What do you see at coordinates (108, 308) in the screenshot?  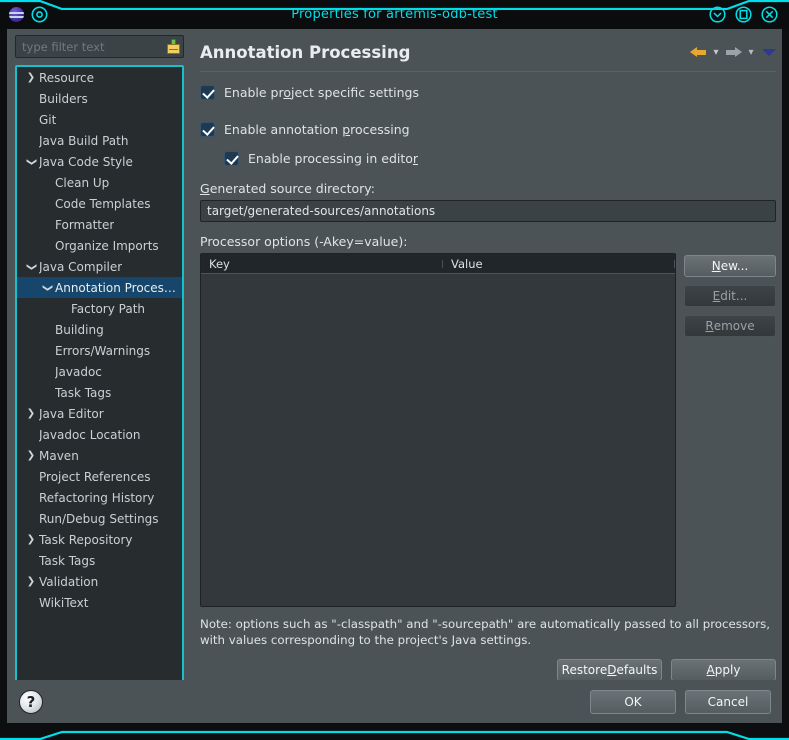 I see `tree-item-label: Factory Path` at bounding box center [108, 308].